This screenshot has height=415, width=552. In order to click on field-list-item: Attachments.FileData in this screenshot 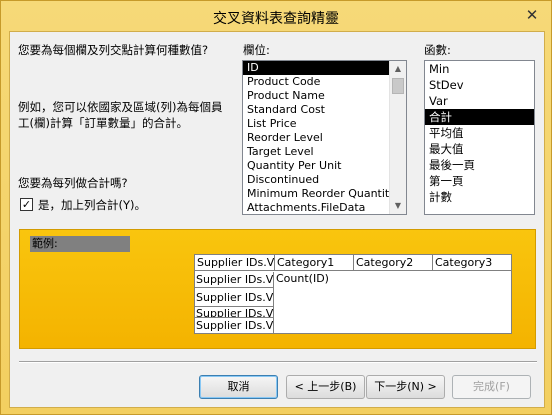, I will do `click(316, 207)`.